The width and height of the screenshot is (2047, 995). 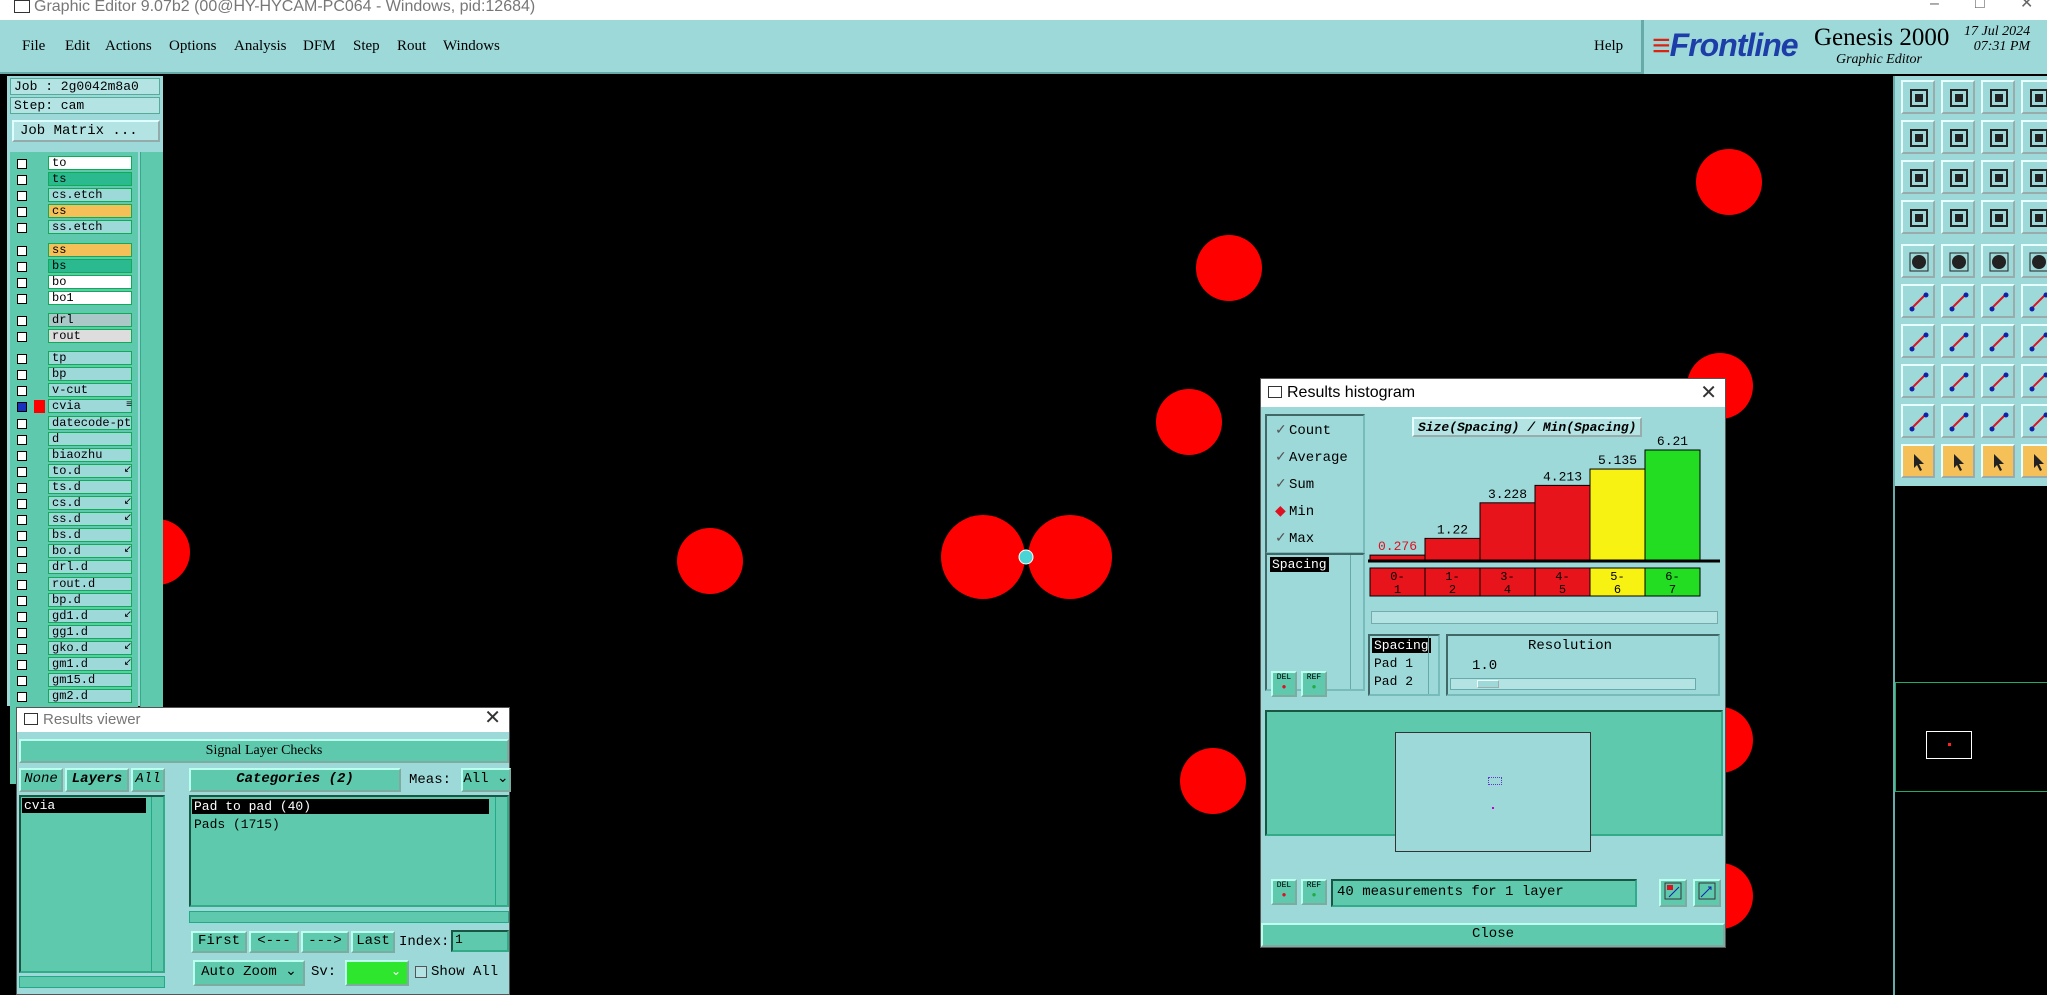 I want to click on close-button: Close, so click(x=1493, y=935).